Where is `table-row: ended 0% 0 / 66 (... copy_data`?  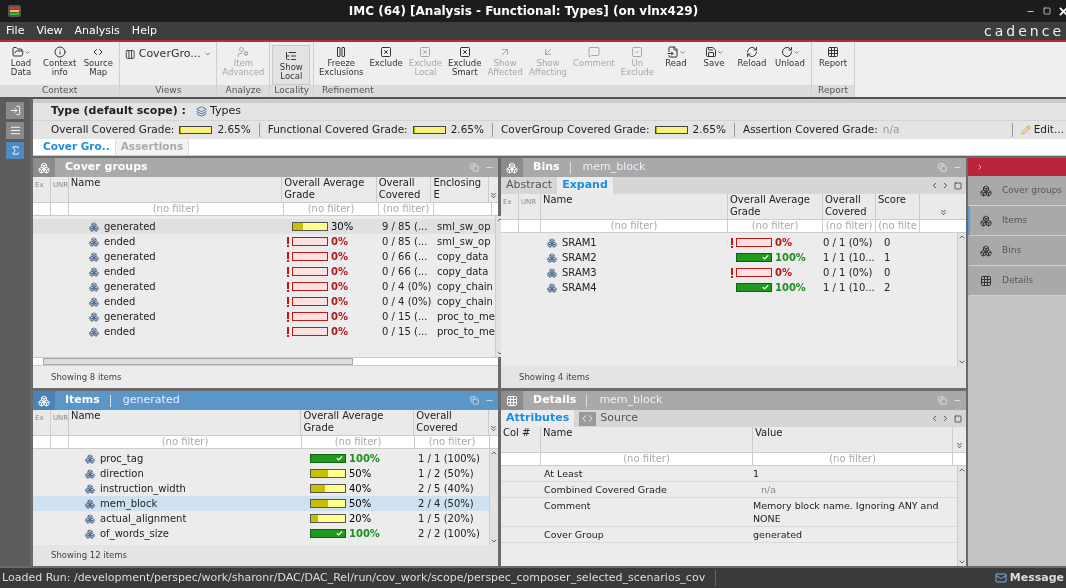
table-row: ended 0% 0 / 66 (... copy_data is located at coordinates (264, 271).